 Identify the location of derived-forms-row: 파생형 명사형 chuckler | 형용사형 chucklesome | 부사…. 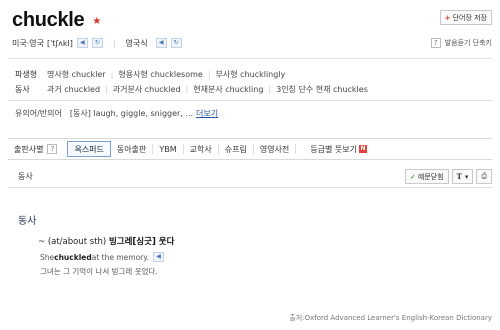
(150, 74).